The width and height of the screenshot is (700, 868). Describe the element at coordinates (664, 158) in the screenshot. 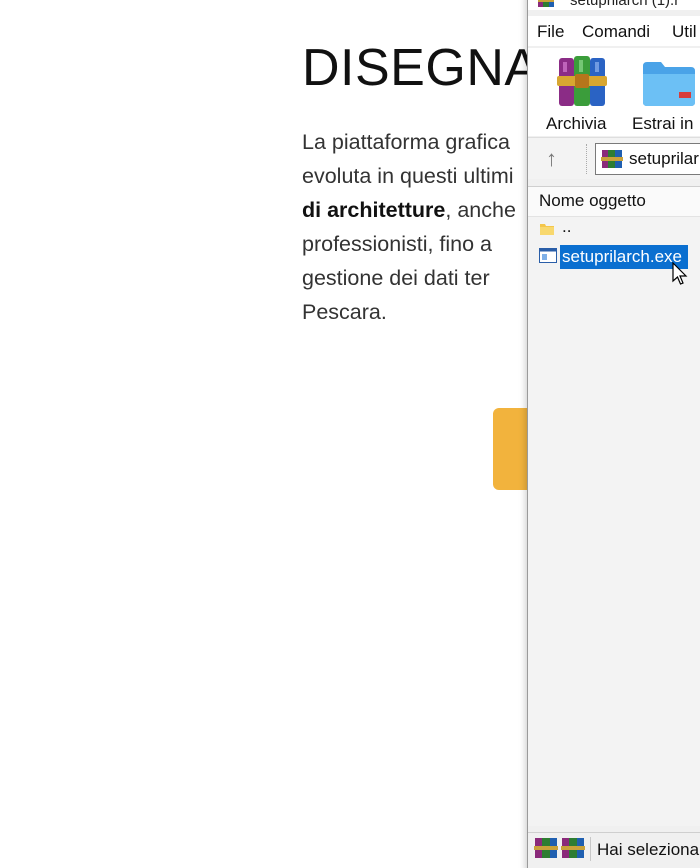

I see `address-text: setuprilar` at that location.